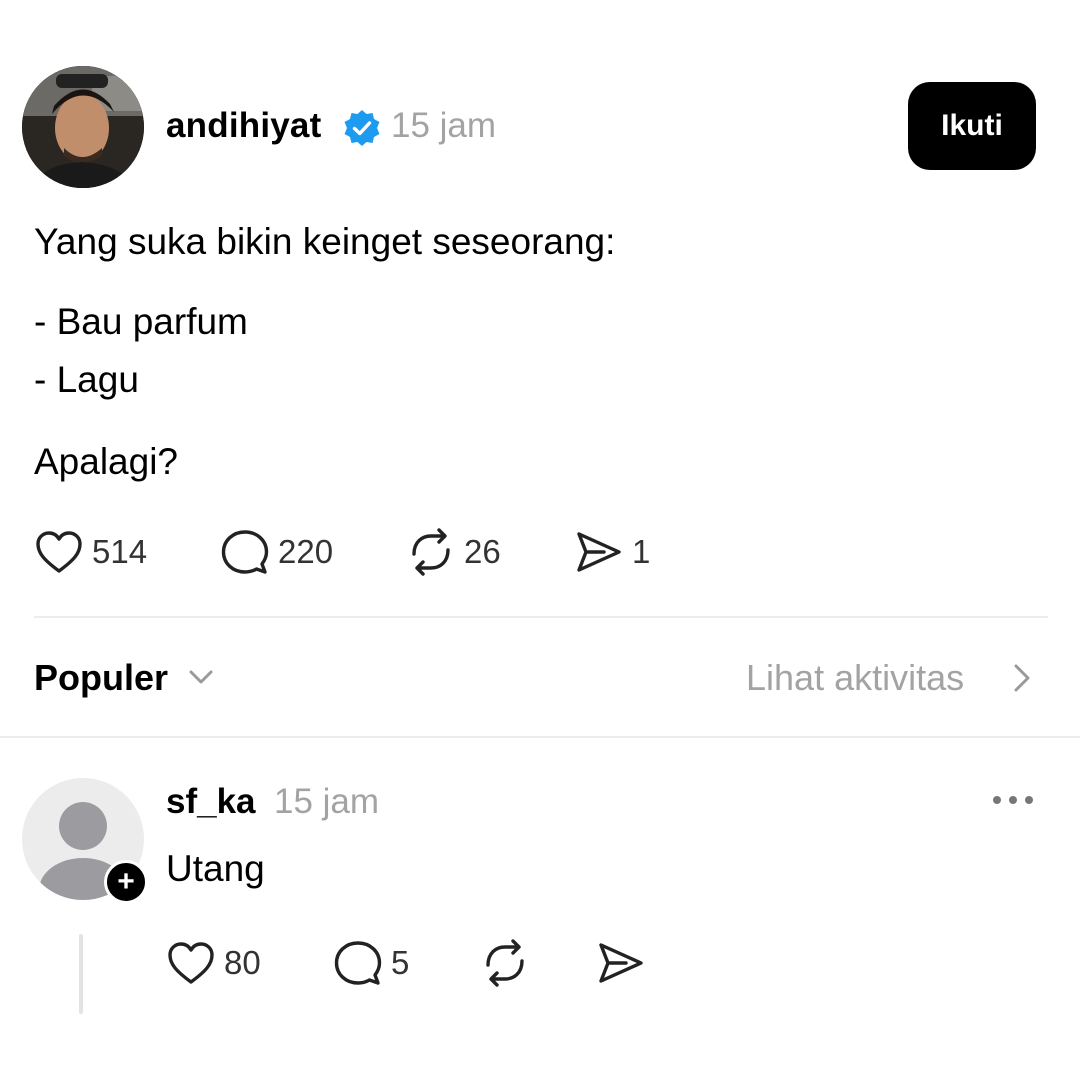 The image size is (1080, 1080). Describe the element at coordinates (276, 552) in the screenshot. I see `reply-button: 220` at that location.